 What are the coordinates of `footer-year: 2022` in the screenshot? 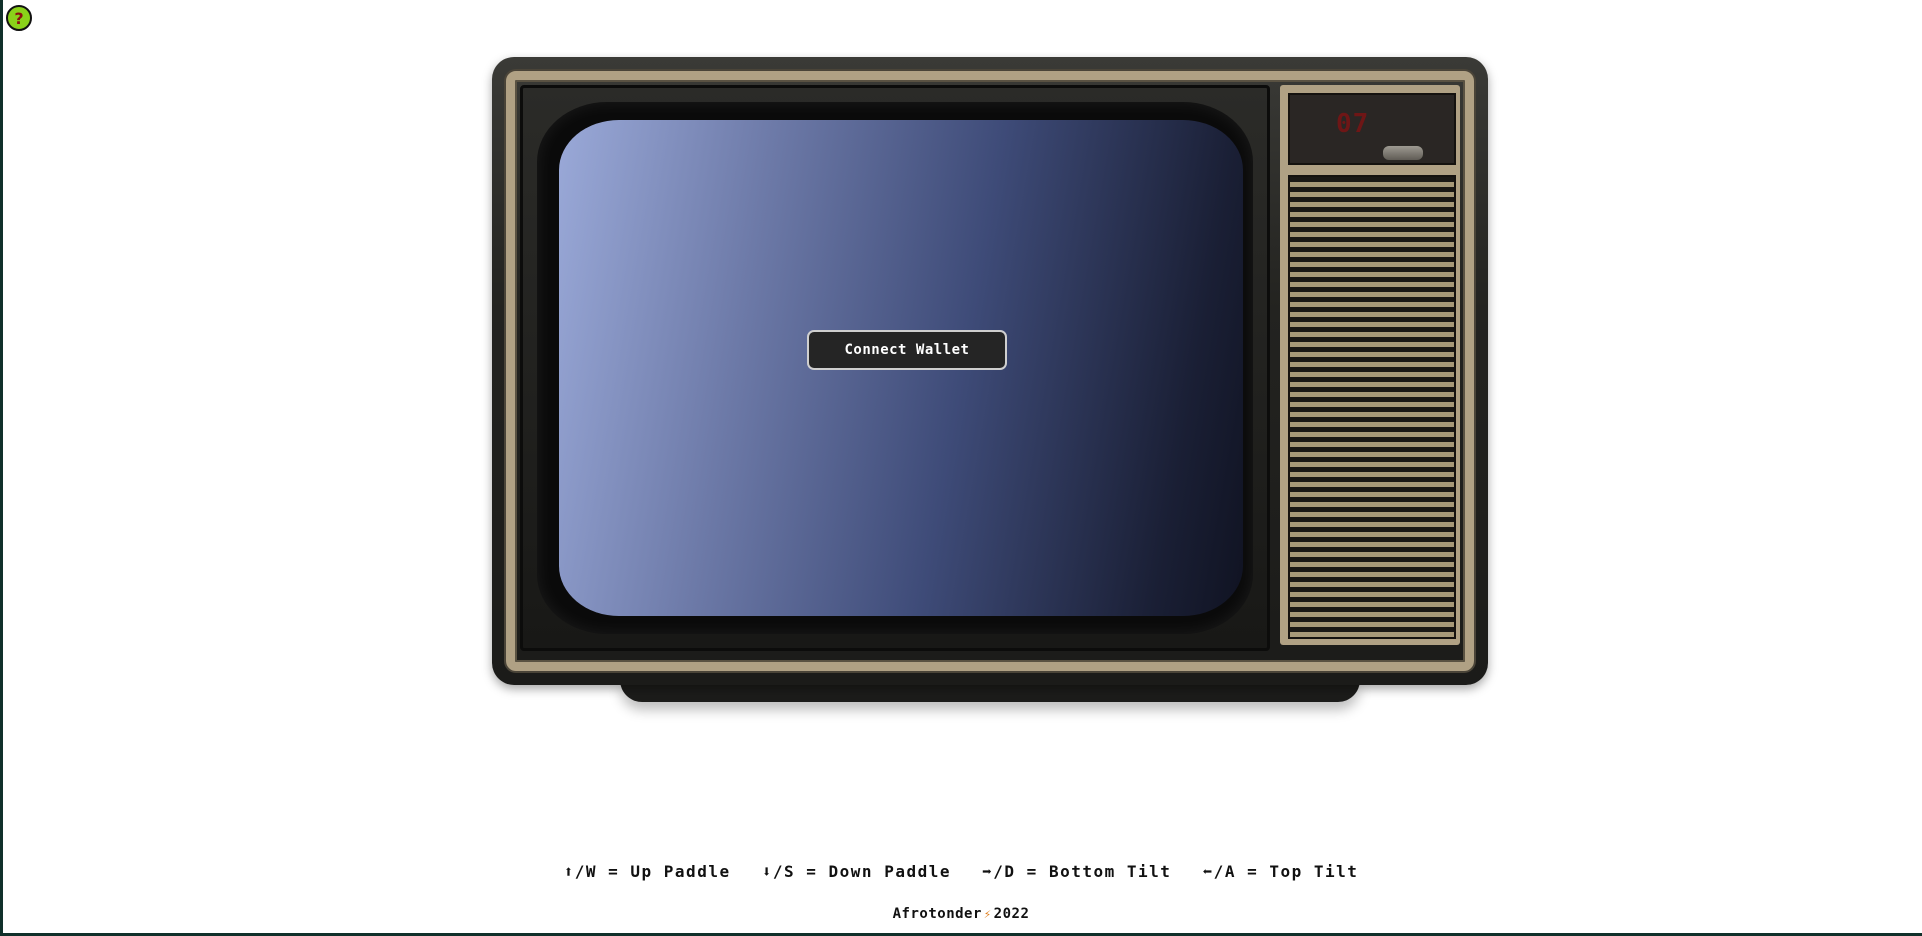 It's located at (1011, 914).